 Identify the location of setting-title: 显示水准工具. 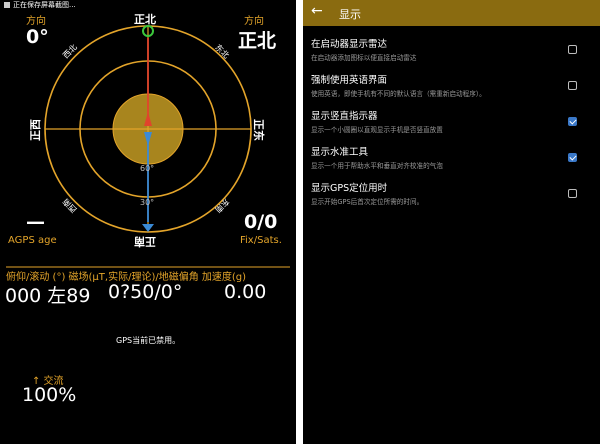
(340, 152).